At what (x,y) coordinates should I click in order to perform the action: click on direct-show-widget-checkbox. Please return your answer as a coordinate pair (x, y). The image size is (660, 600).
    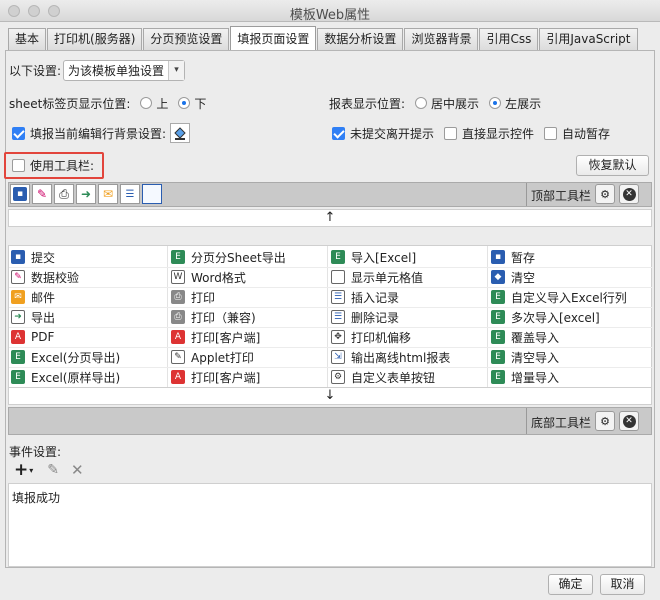
    Looking at the image, I should click on (451, 133).